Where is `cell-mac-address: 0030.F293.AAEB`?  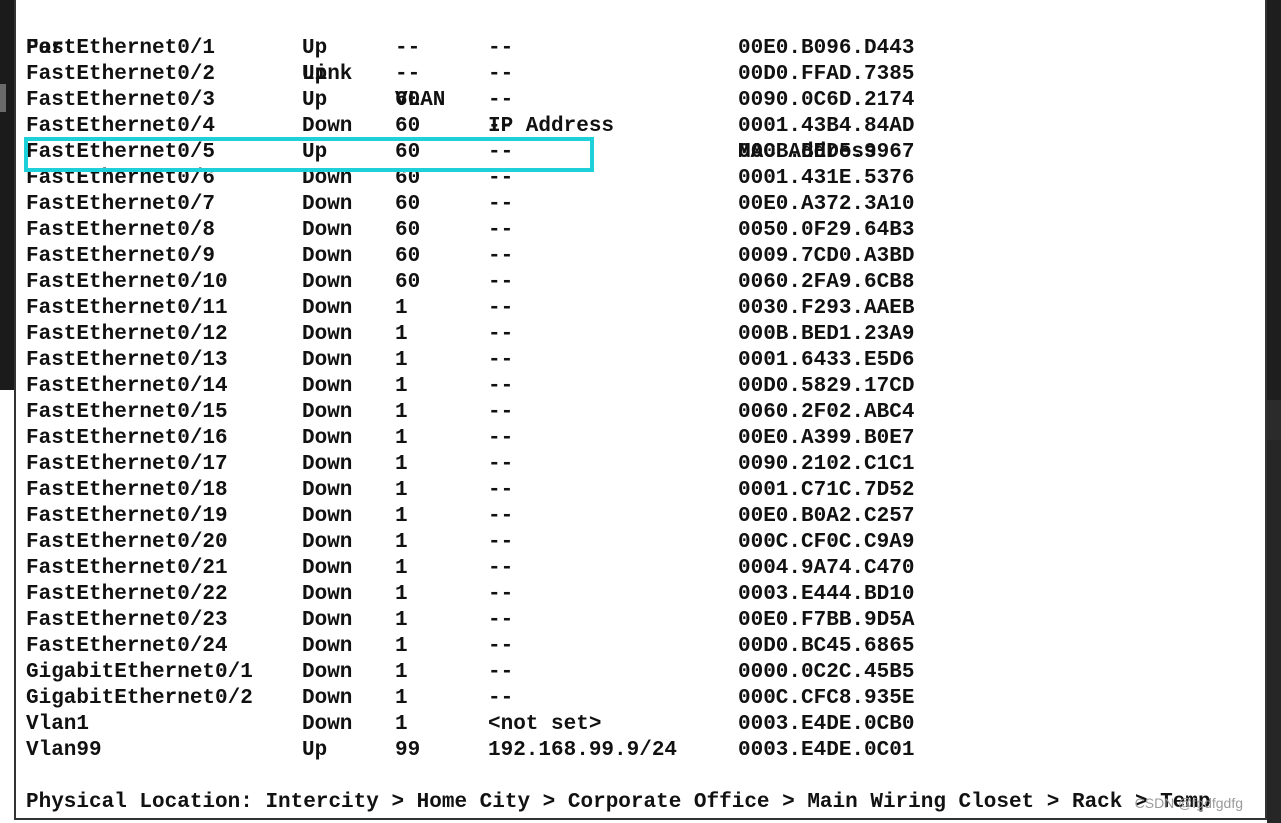
cell-mac-address: 0030.F293.AAEB is located at coordinates (826, 308).